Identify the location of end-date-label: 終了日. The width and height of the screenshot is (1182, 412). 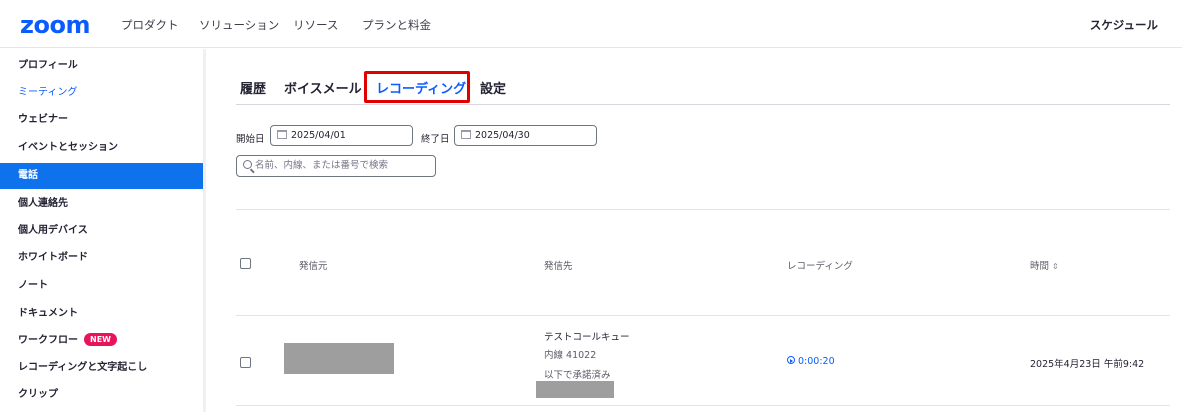
(435, 139).